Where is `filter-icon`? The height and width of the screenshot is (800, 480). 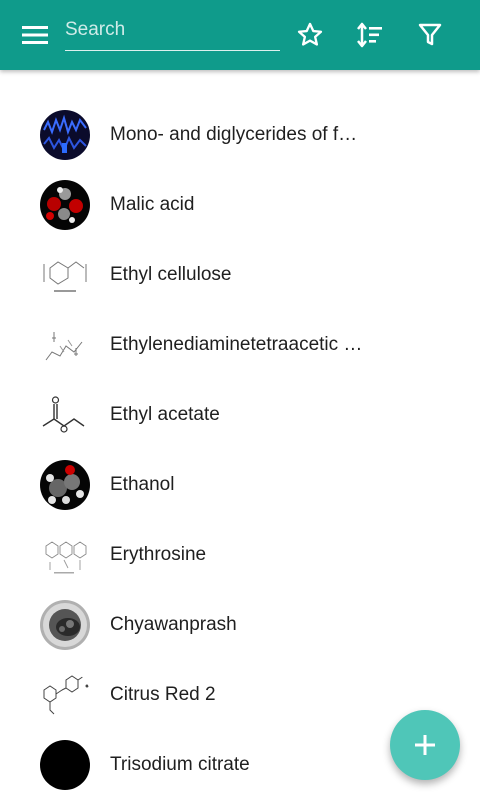 filter-icon is located at coordinates (430, 34).